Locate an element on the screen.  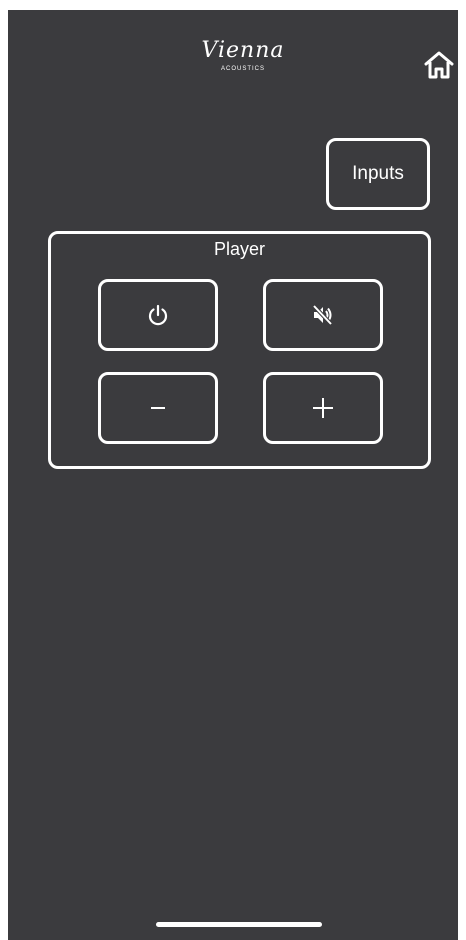
inputs-button-label: Inputs is located at coordinates (378, 173).